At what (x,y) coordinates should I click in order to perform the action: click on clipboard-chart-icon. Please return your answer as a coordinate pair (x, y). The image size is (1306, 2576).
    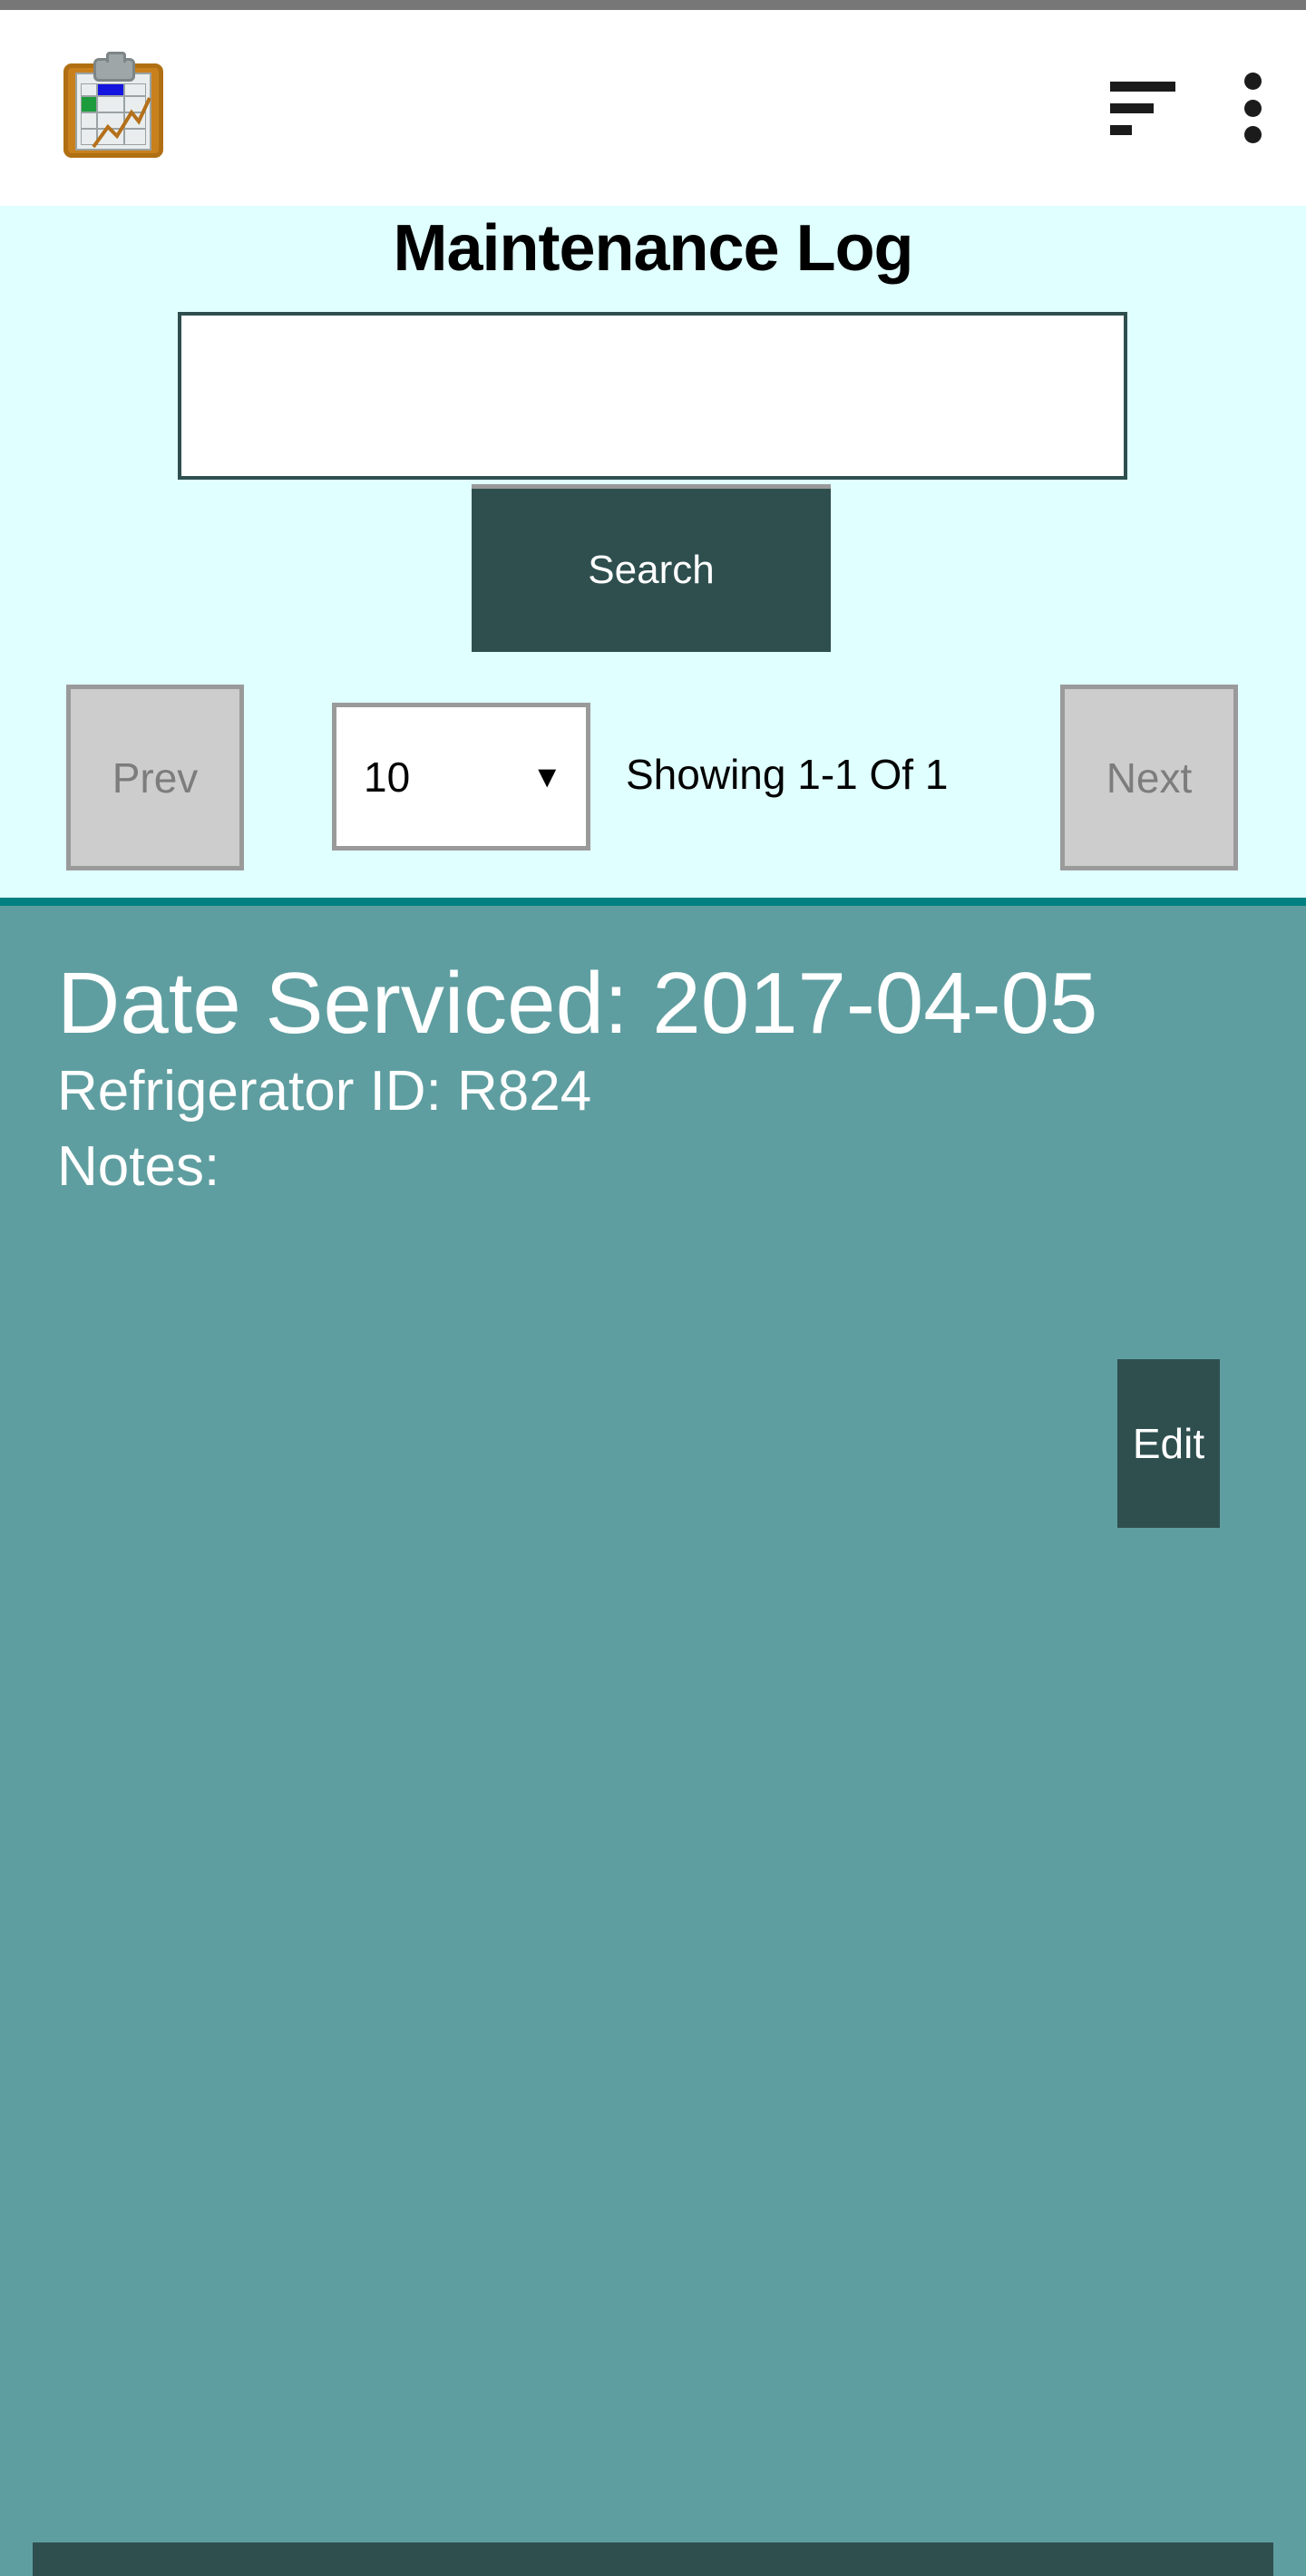
    Looking at the image, I should click on (113, 105).